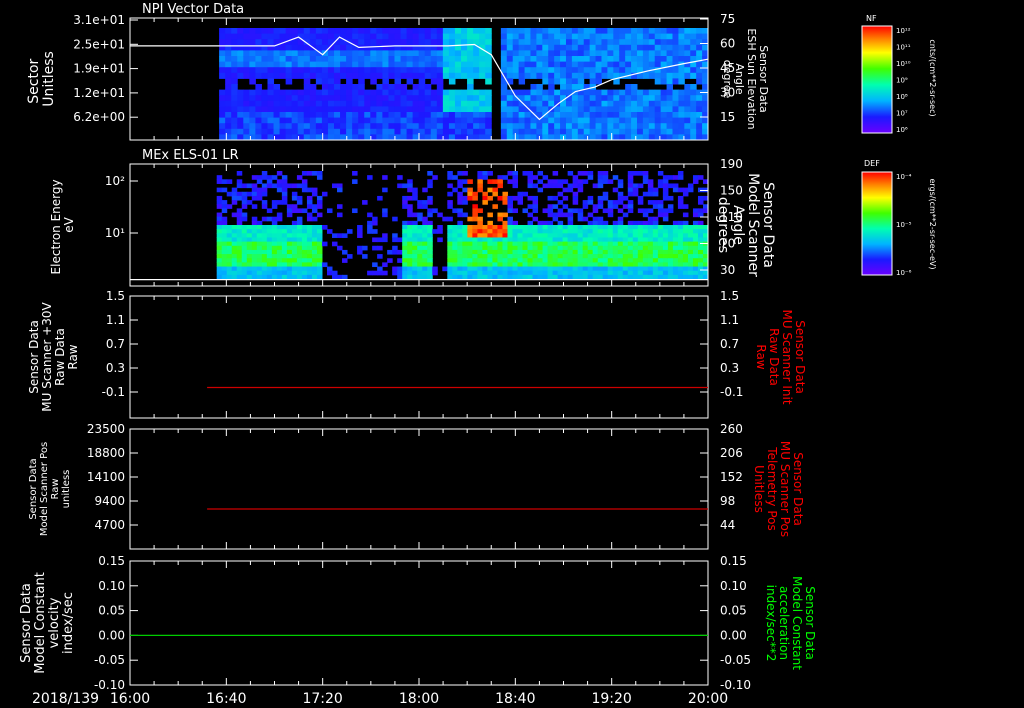 This screenshot has height=708, width=1024. Describe the element at coordinates (60, 357) in the screenshot. I see `ylabel-line: Raw Data` at that location.